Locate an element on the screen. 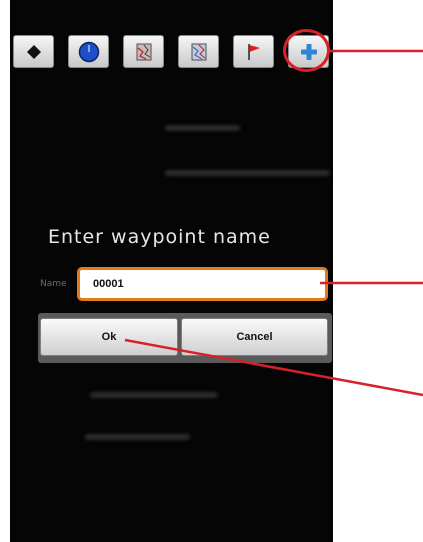  toolbar-button-map is located at coordinates (143, 51).